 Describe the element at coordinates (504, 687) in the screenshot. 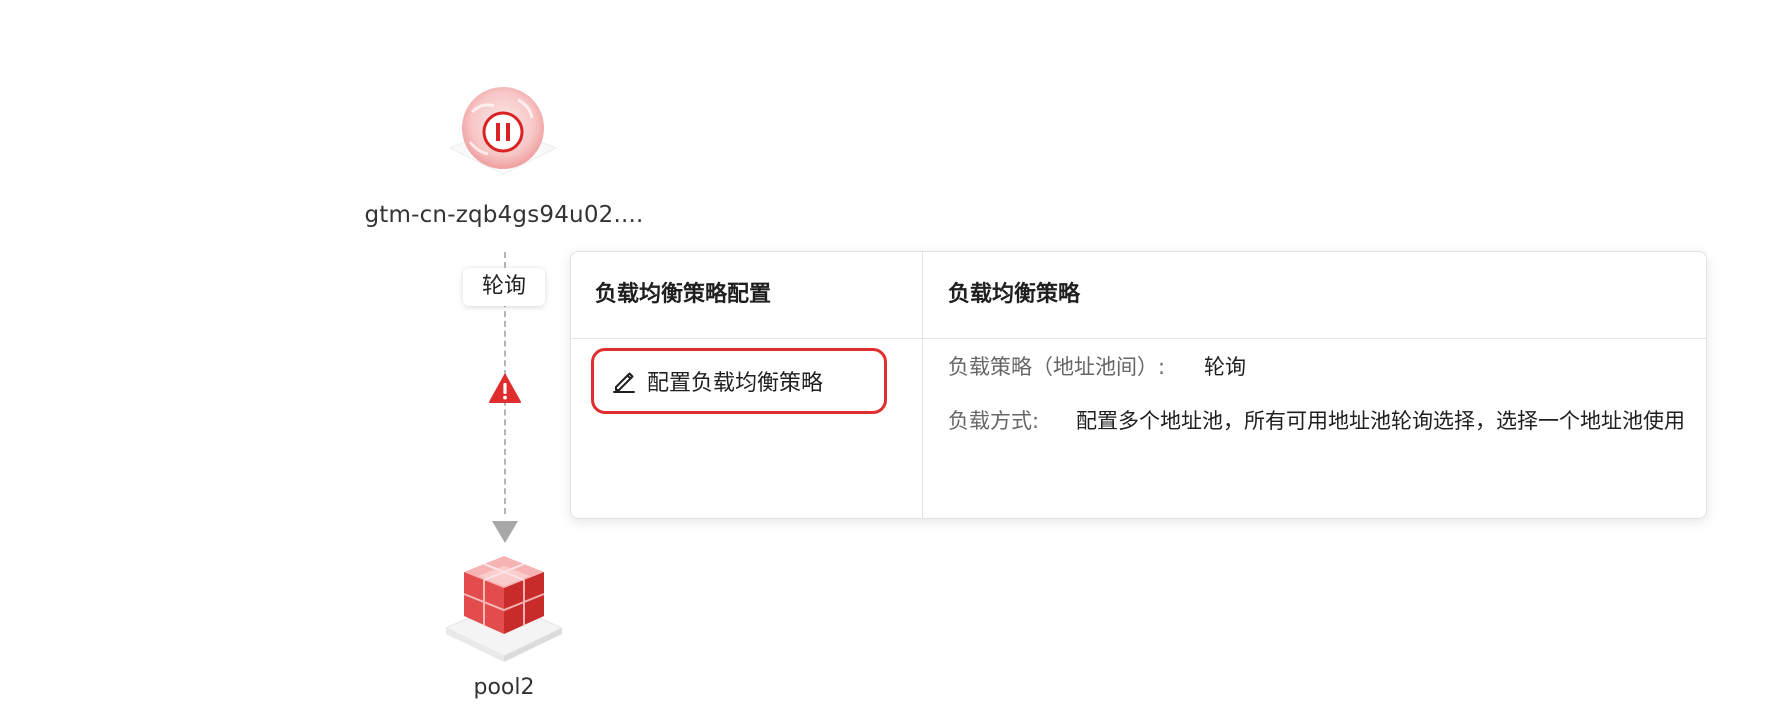

I see `address-pool-label: pool2` at that location.